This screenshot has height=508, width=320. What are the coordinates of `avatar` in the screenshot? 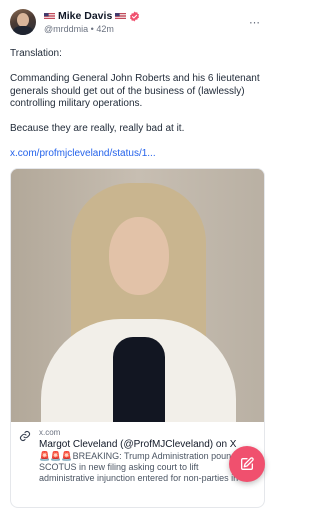 It's located at (23, 22).